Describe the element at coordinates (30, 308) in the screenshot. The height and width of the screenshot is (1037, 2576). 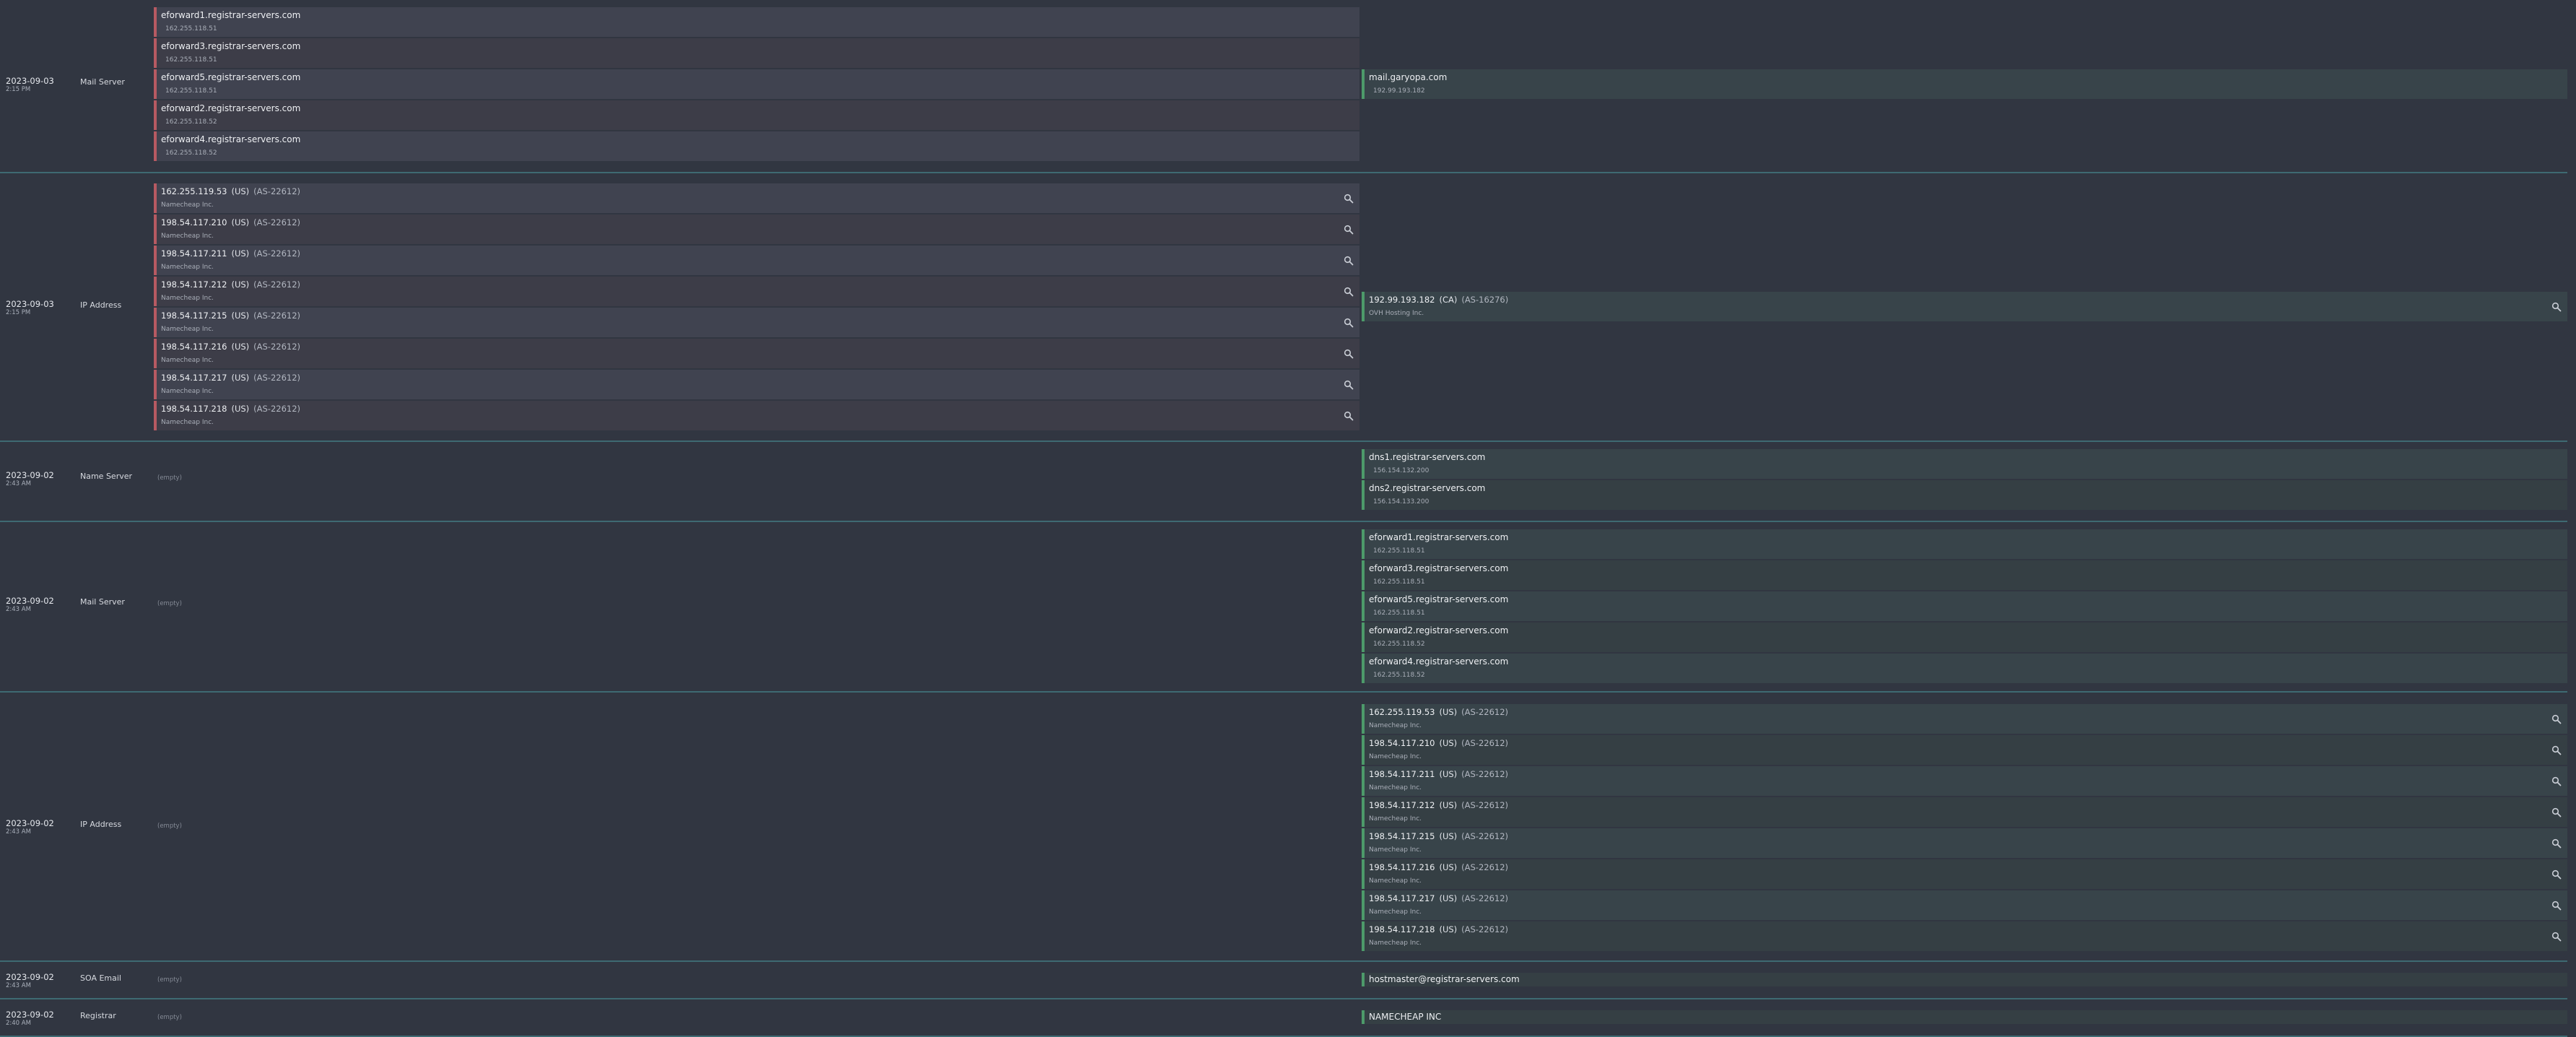
I see `change-date: 2023-09-03 2:15 PM` at that location.